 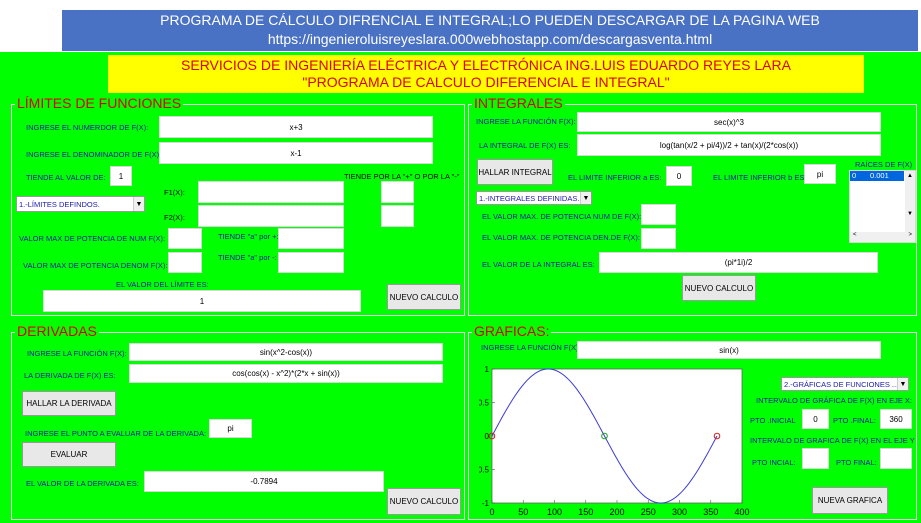 I want to click on x-interval-label: INTERVALO DE GRÁFICA DE F(X) EN EJE X:, so click(x=834, y=400).